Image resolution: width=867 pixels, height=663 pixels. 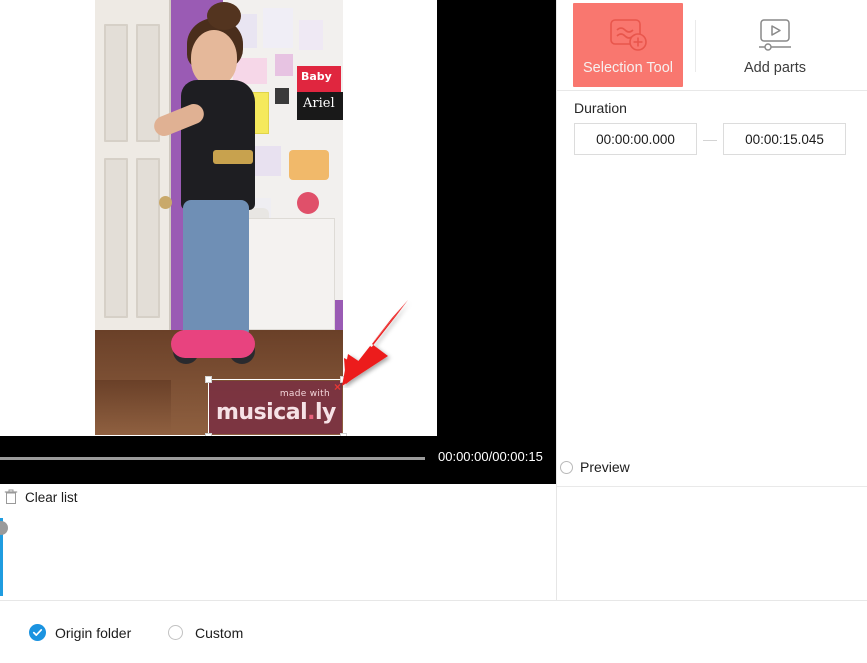 What do you see at coordinates (720, 139) in the screenshot?
I see `duration-fields: —` at bounding box center [720, 139].